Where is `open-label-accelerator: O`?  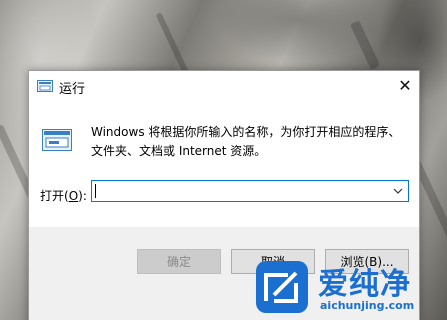
open-label-accelerator: O is located at coordinates (73, 196).